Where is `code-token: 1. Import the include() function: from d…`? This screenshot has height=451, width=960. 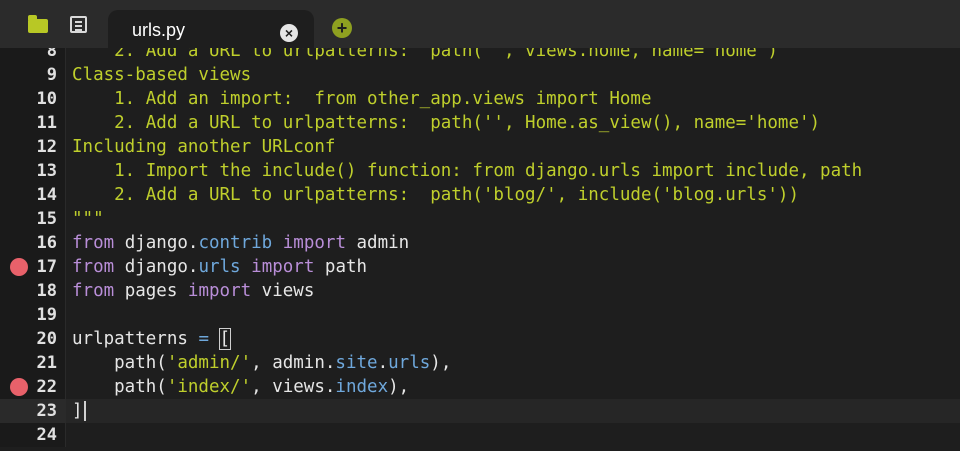
code-token: 1. Import the include() function: from d… is located at coordinates (467, 171).